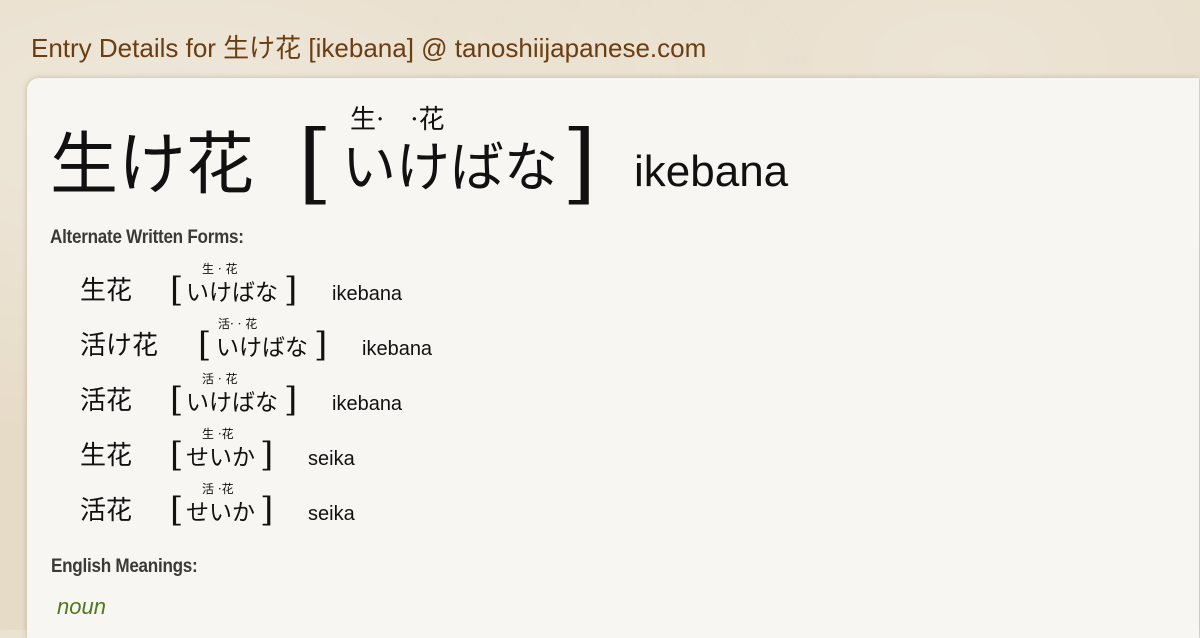 Image resolution: width=1200 pixels, height=638 pixels. I want to click on alternate-form-row: 生花 [ 生 · 花 いけばな ] ikebana, so click(380, 287).